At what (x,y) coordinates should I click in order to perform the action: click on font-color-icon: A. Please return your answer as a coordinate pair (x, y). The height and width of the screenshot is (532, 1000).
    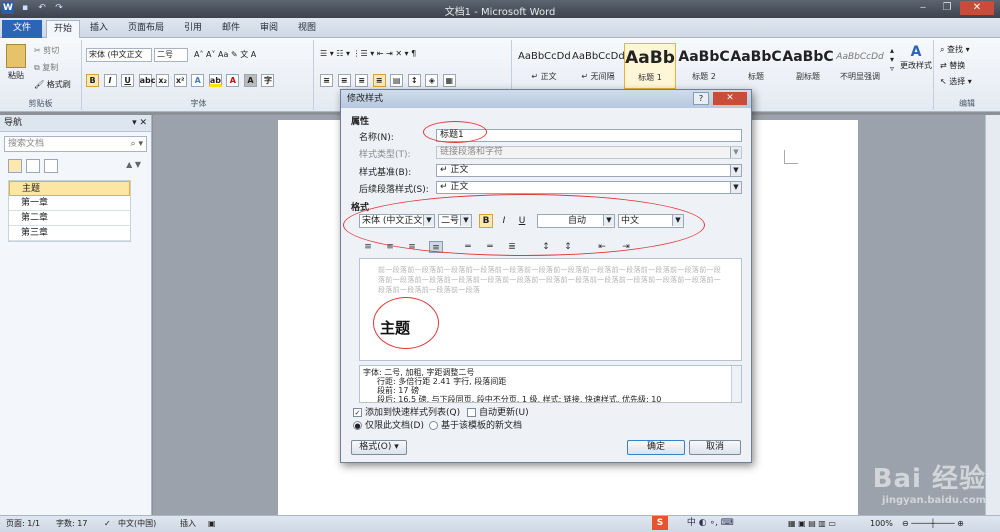
    Looking at the image, I should click on (233, 80).